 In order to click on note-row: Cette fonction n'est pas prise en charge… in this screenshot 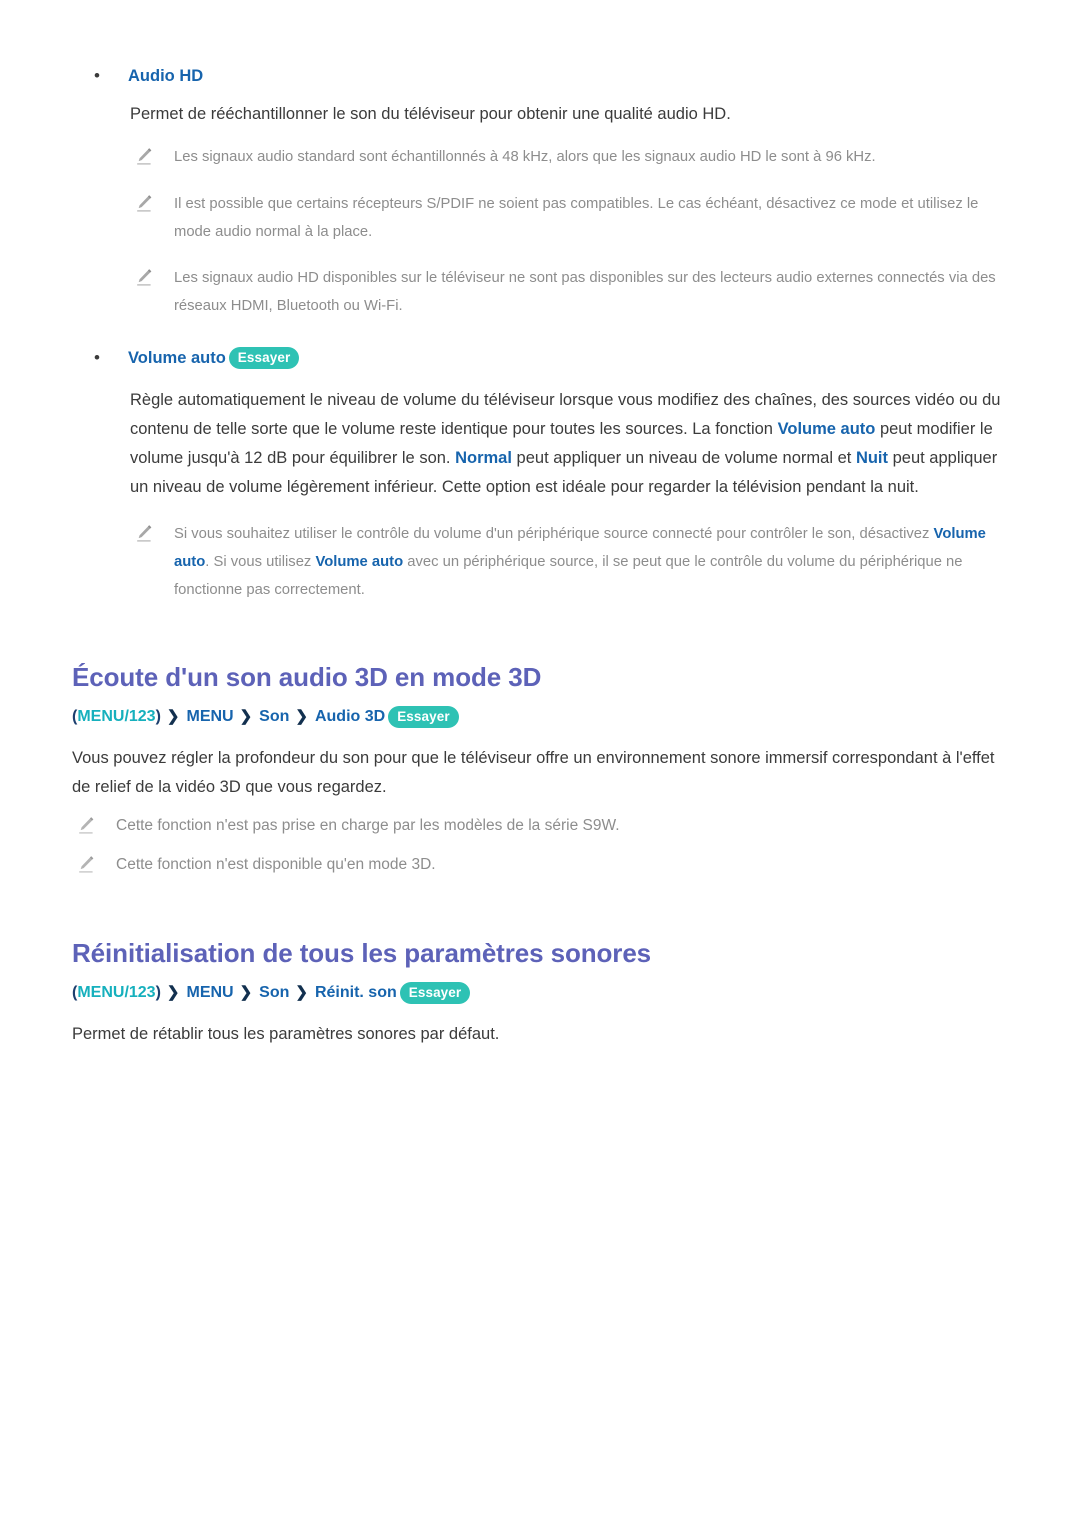, I will do `click(540, 826)`.